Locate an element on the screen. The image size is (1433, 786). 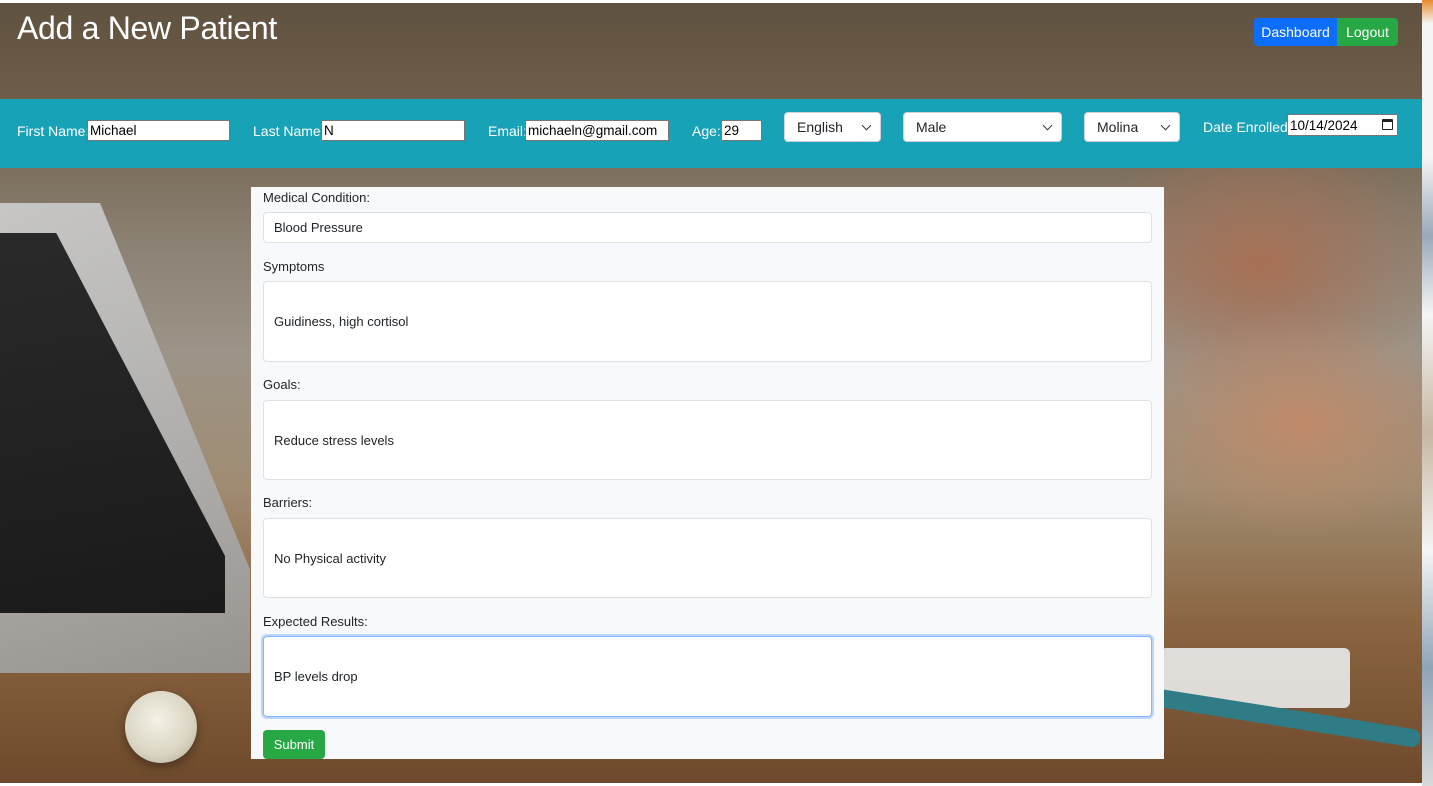
date-enrolled-input: 10/14/2024 is located at coordinates (1342, 125).